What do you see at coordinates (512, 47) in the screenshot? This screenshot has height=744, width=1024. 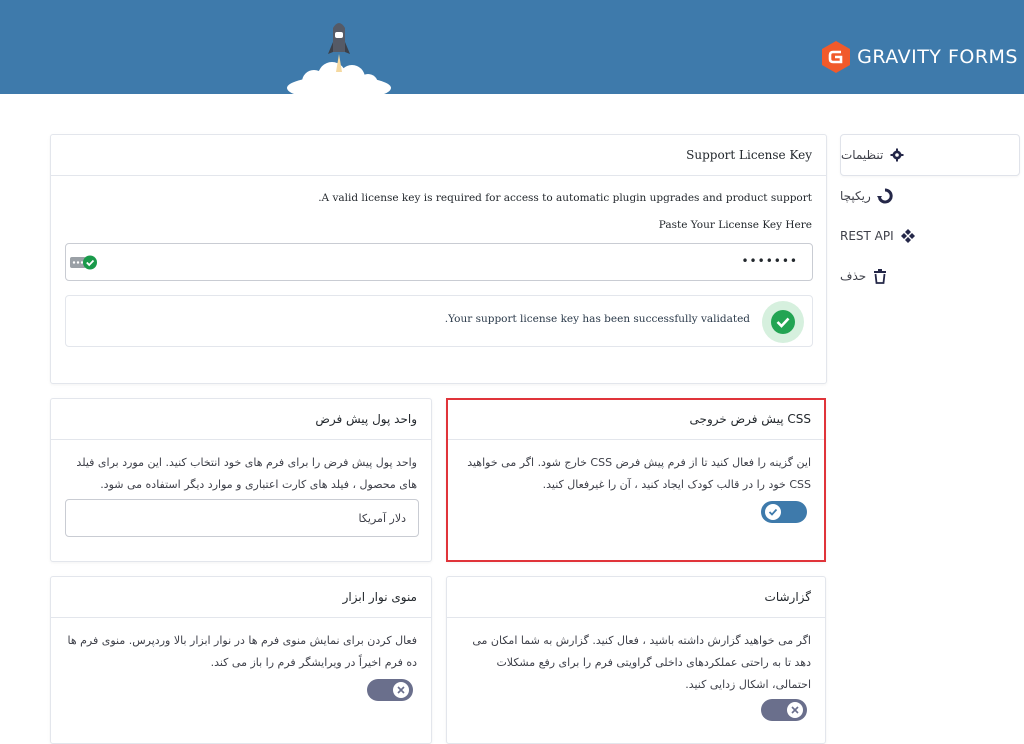 I see `app-header: GRAVITY FORMS` at bounding box center [512, 47].